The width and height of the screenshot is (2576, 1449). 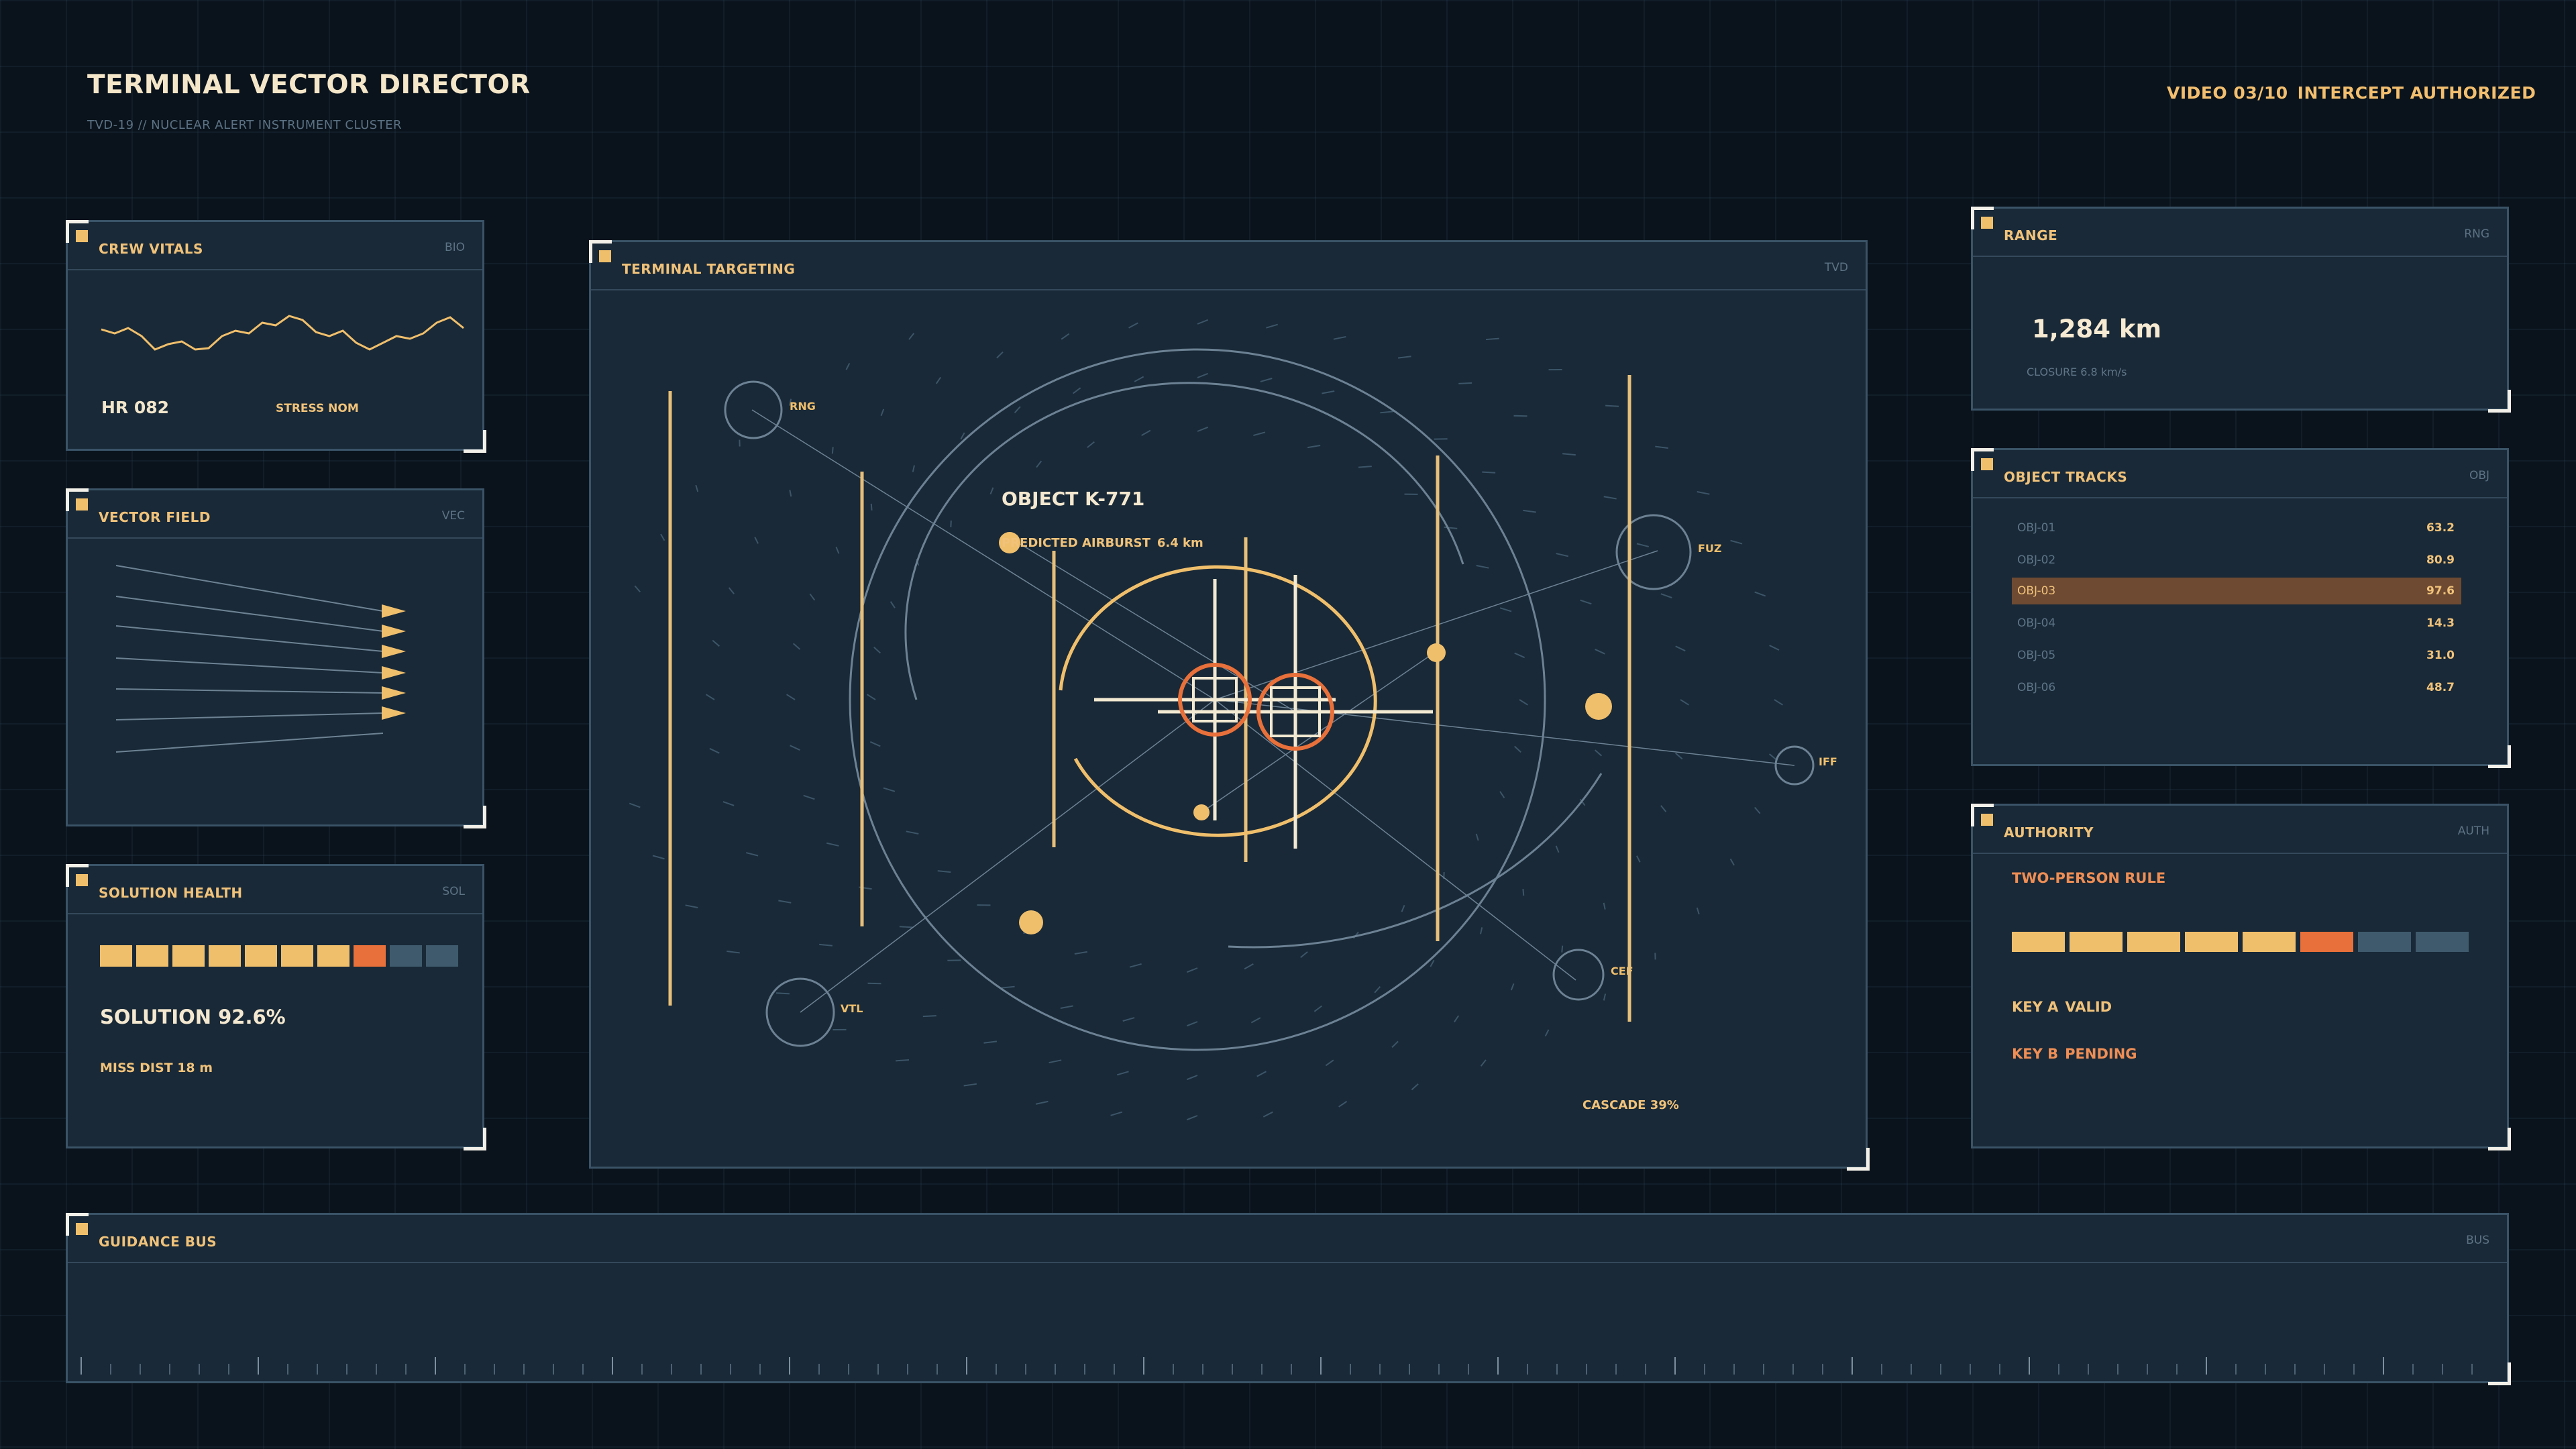 What do you see at coordinates (453, 891) in the screenshot?
I see `panel-tag: SOL` at bounding box center [453, 891].